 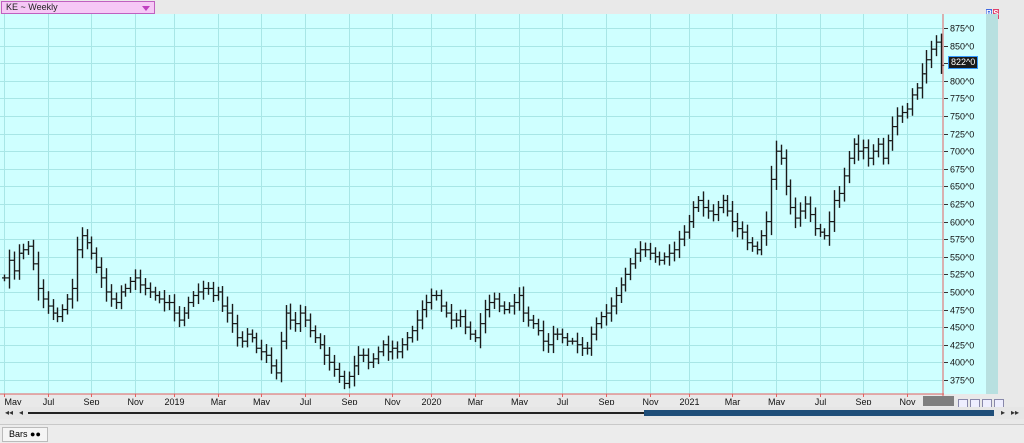 I want to click on y-tick-label: 850^0, so click(x=962, y=47).